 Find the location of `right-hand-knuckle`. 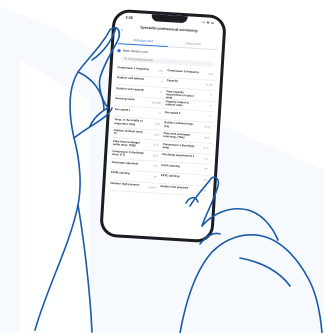

right-hand-knuckle is located at coordinates (210, 238).